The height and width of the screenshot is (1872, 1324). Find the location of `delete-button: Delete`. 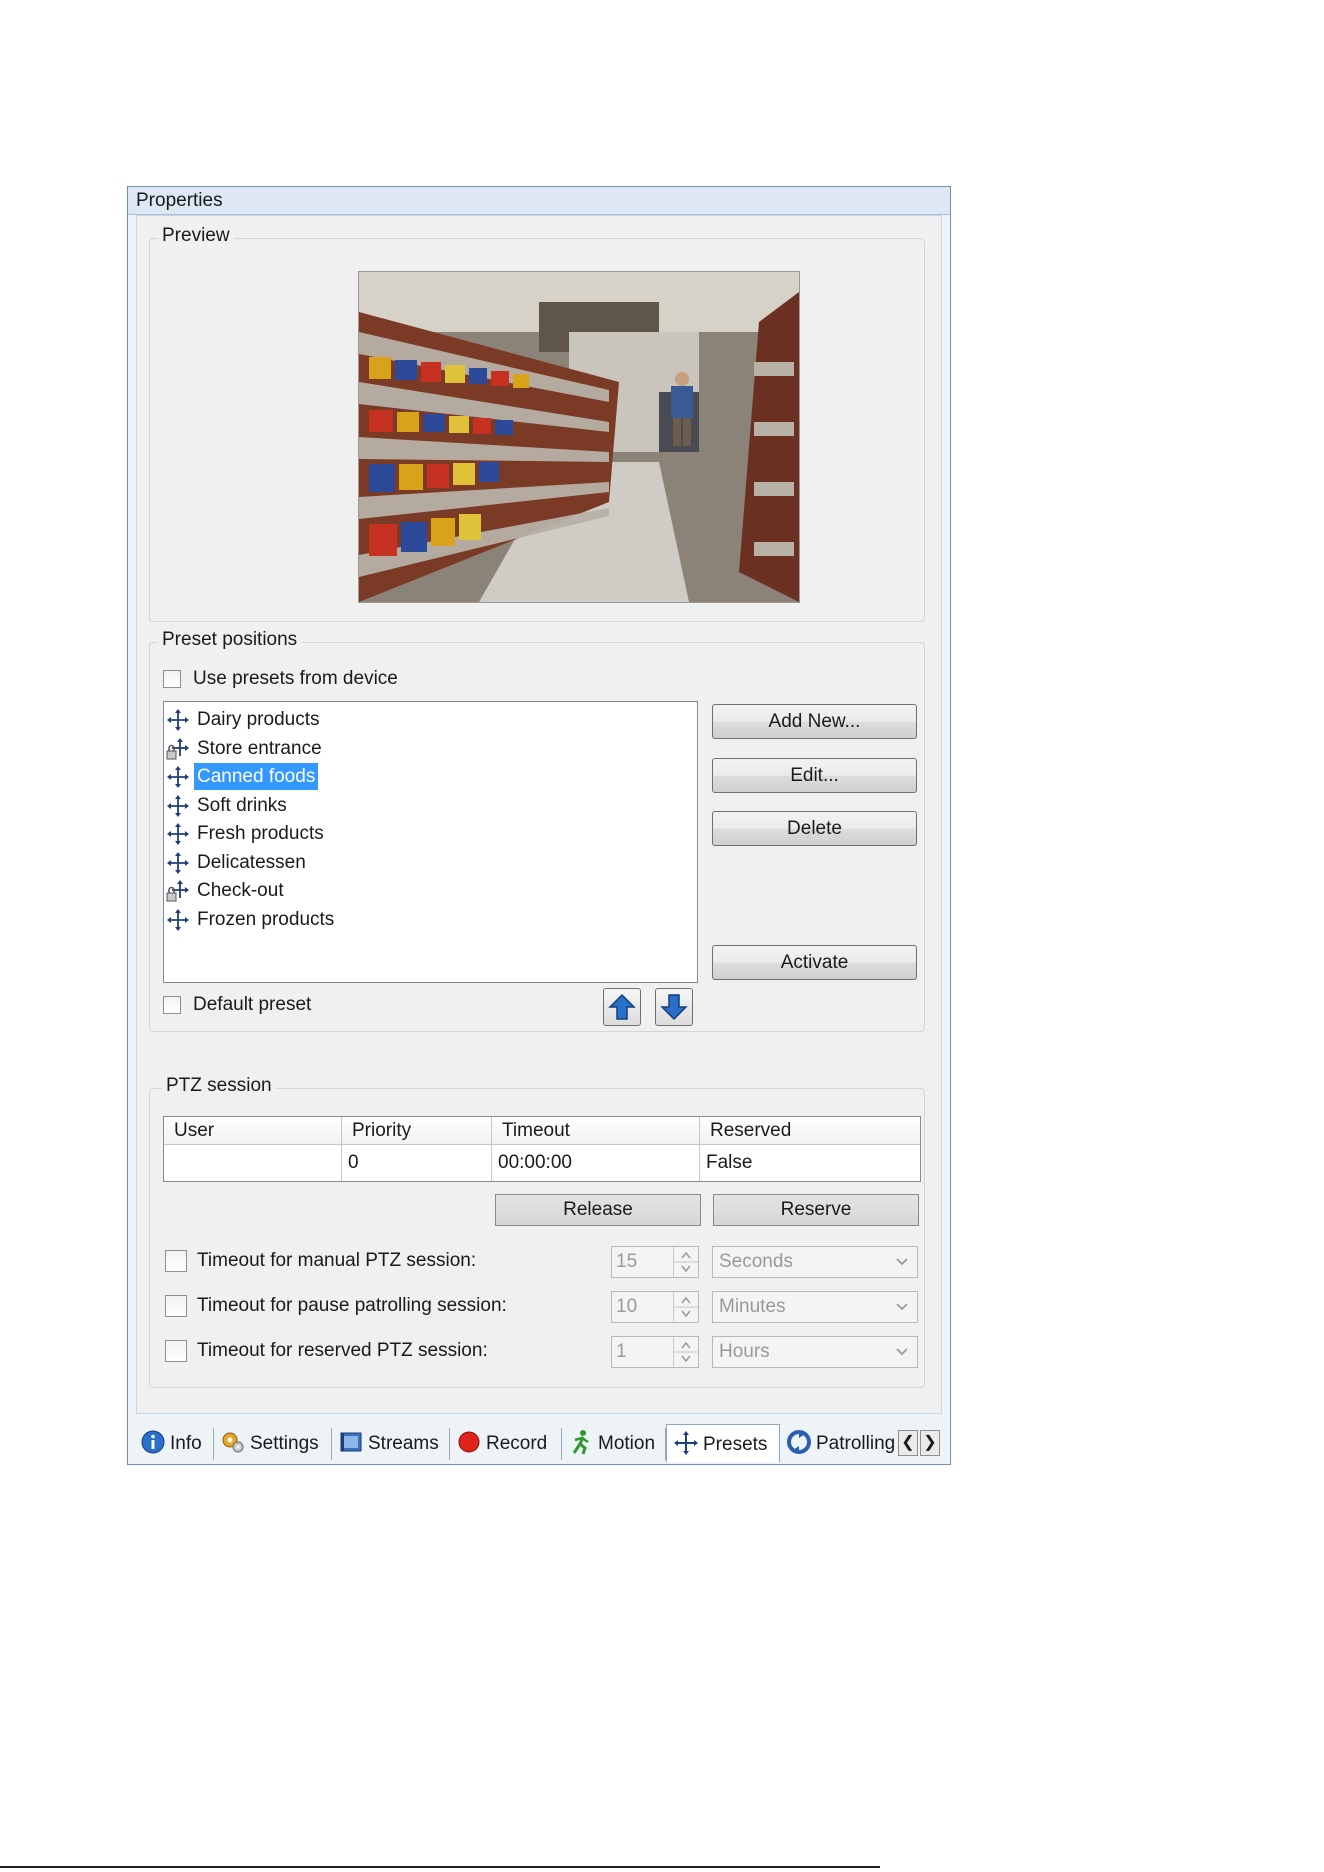

delete-button: Delete is located at coordinates (814, 828).